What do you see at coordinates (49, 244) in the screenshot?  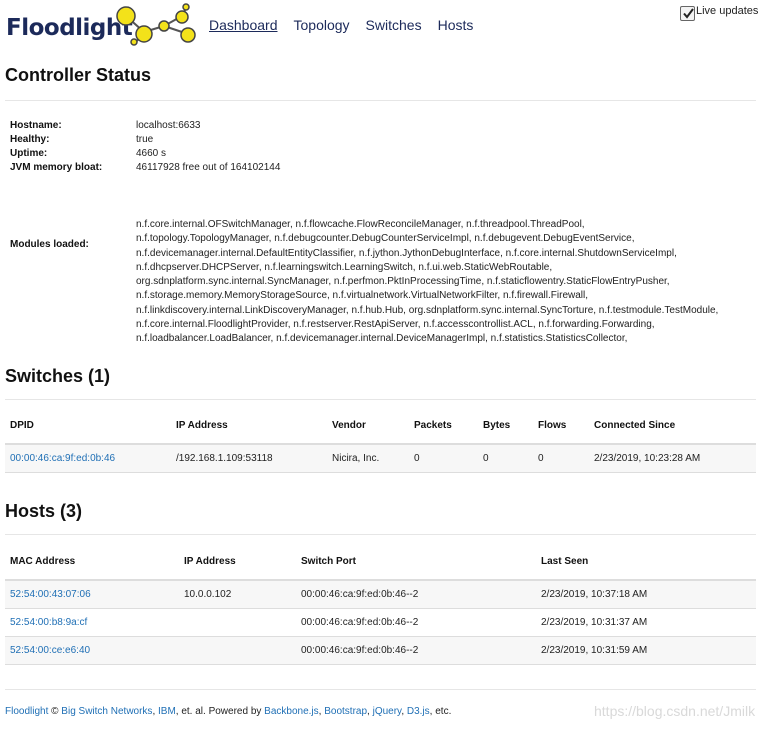 I see `modules-label: Modules loaded:` at bounding box center [49, 244].